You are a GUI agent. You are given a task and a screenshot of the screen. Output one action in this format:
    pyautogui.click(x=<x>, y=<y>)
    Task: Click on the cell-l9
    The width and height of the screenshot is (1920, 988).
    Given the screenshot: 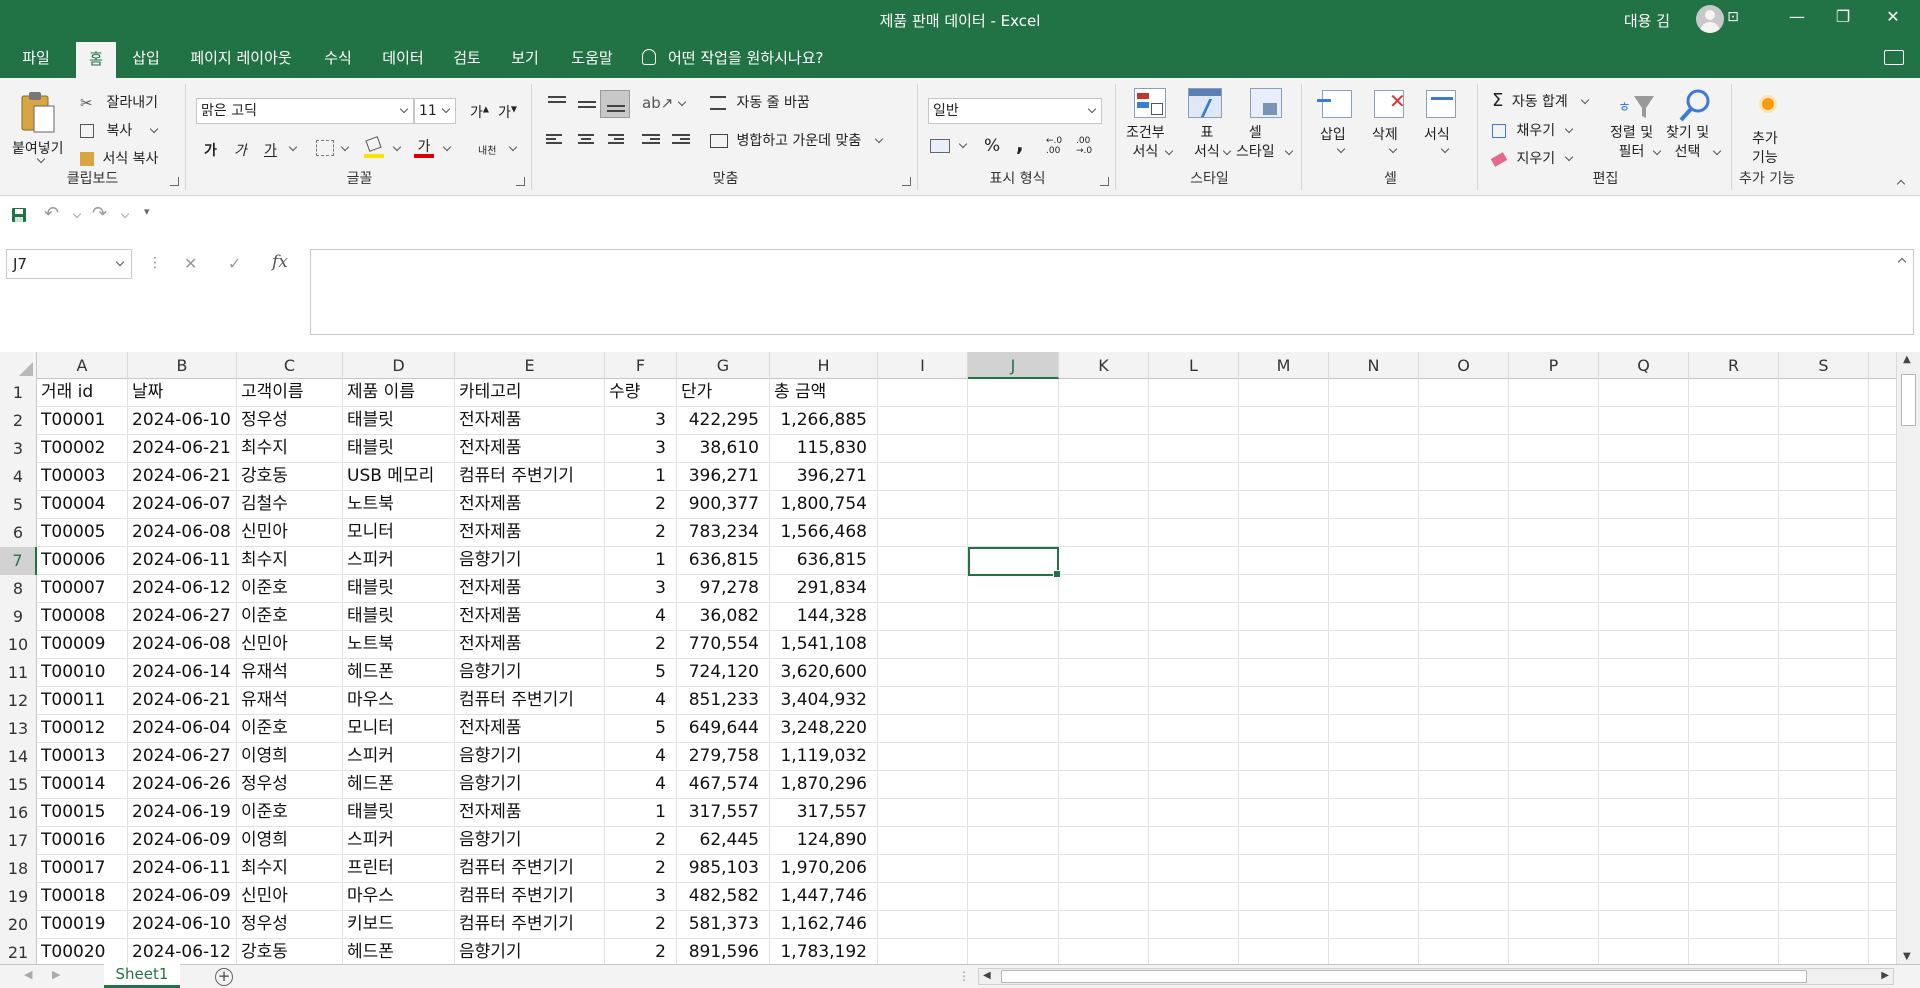 What is the action you would take?
    pyautogui.click(x=1194, y=617)
    